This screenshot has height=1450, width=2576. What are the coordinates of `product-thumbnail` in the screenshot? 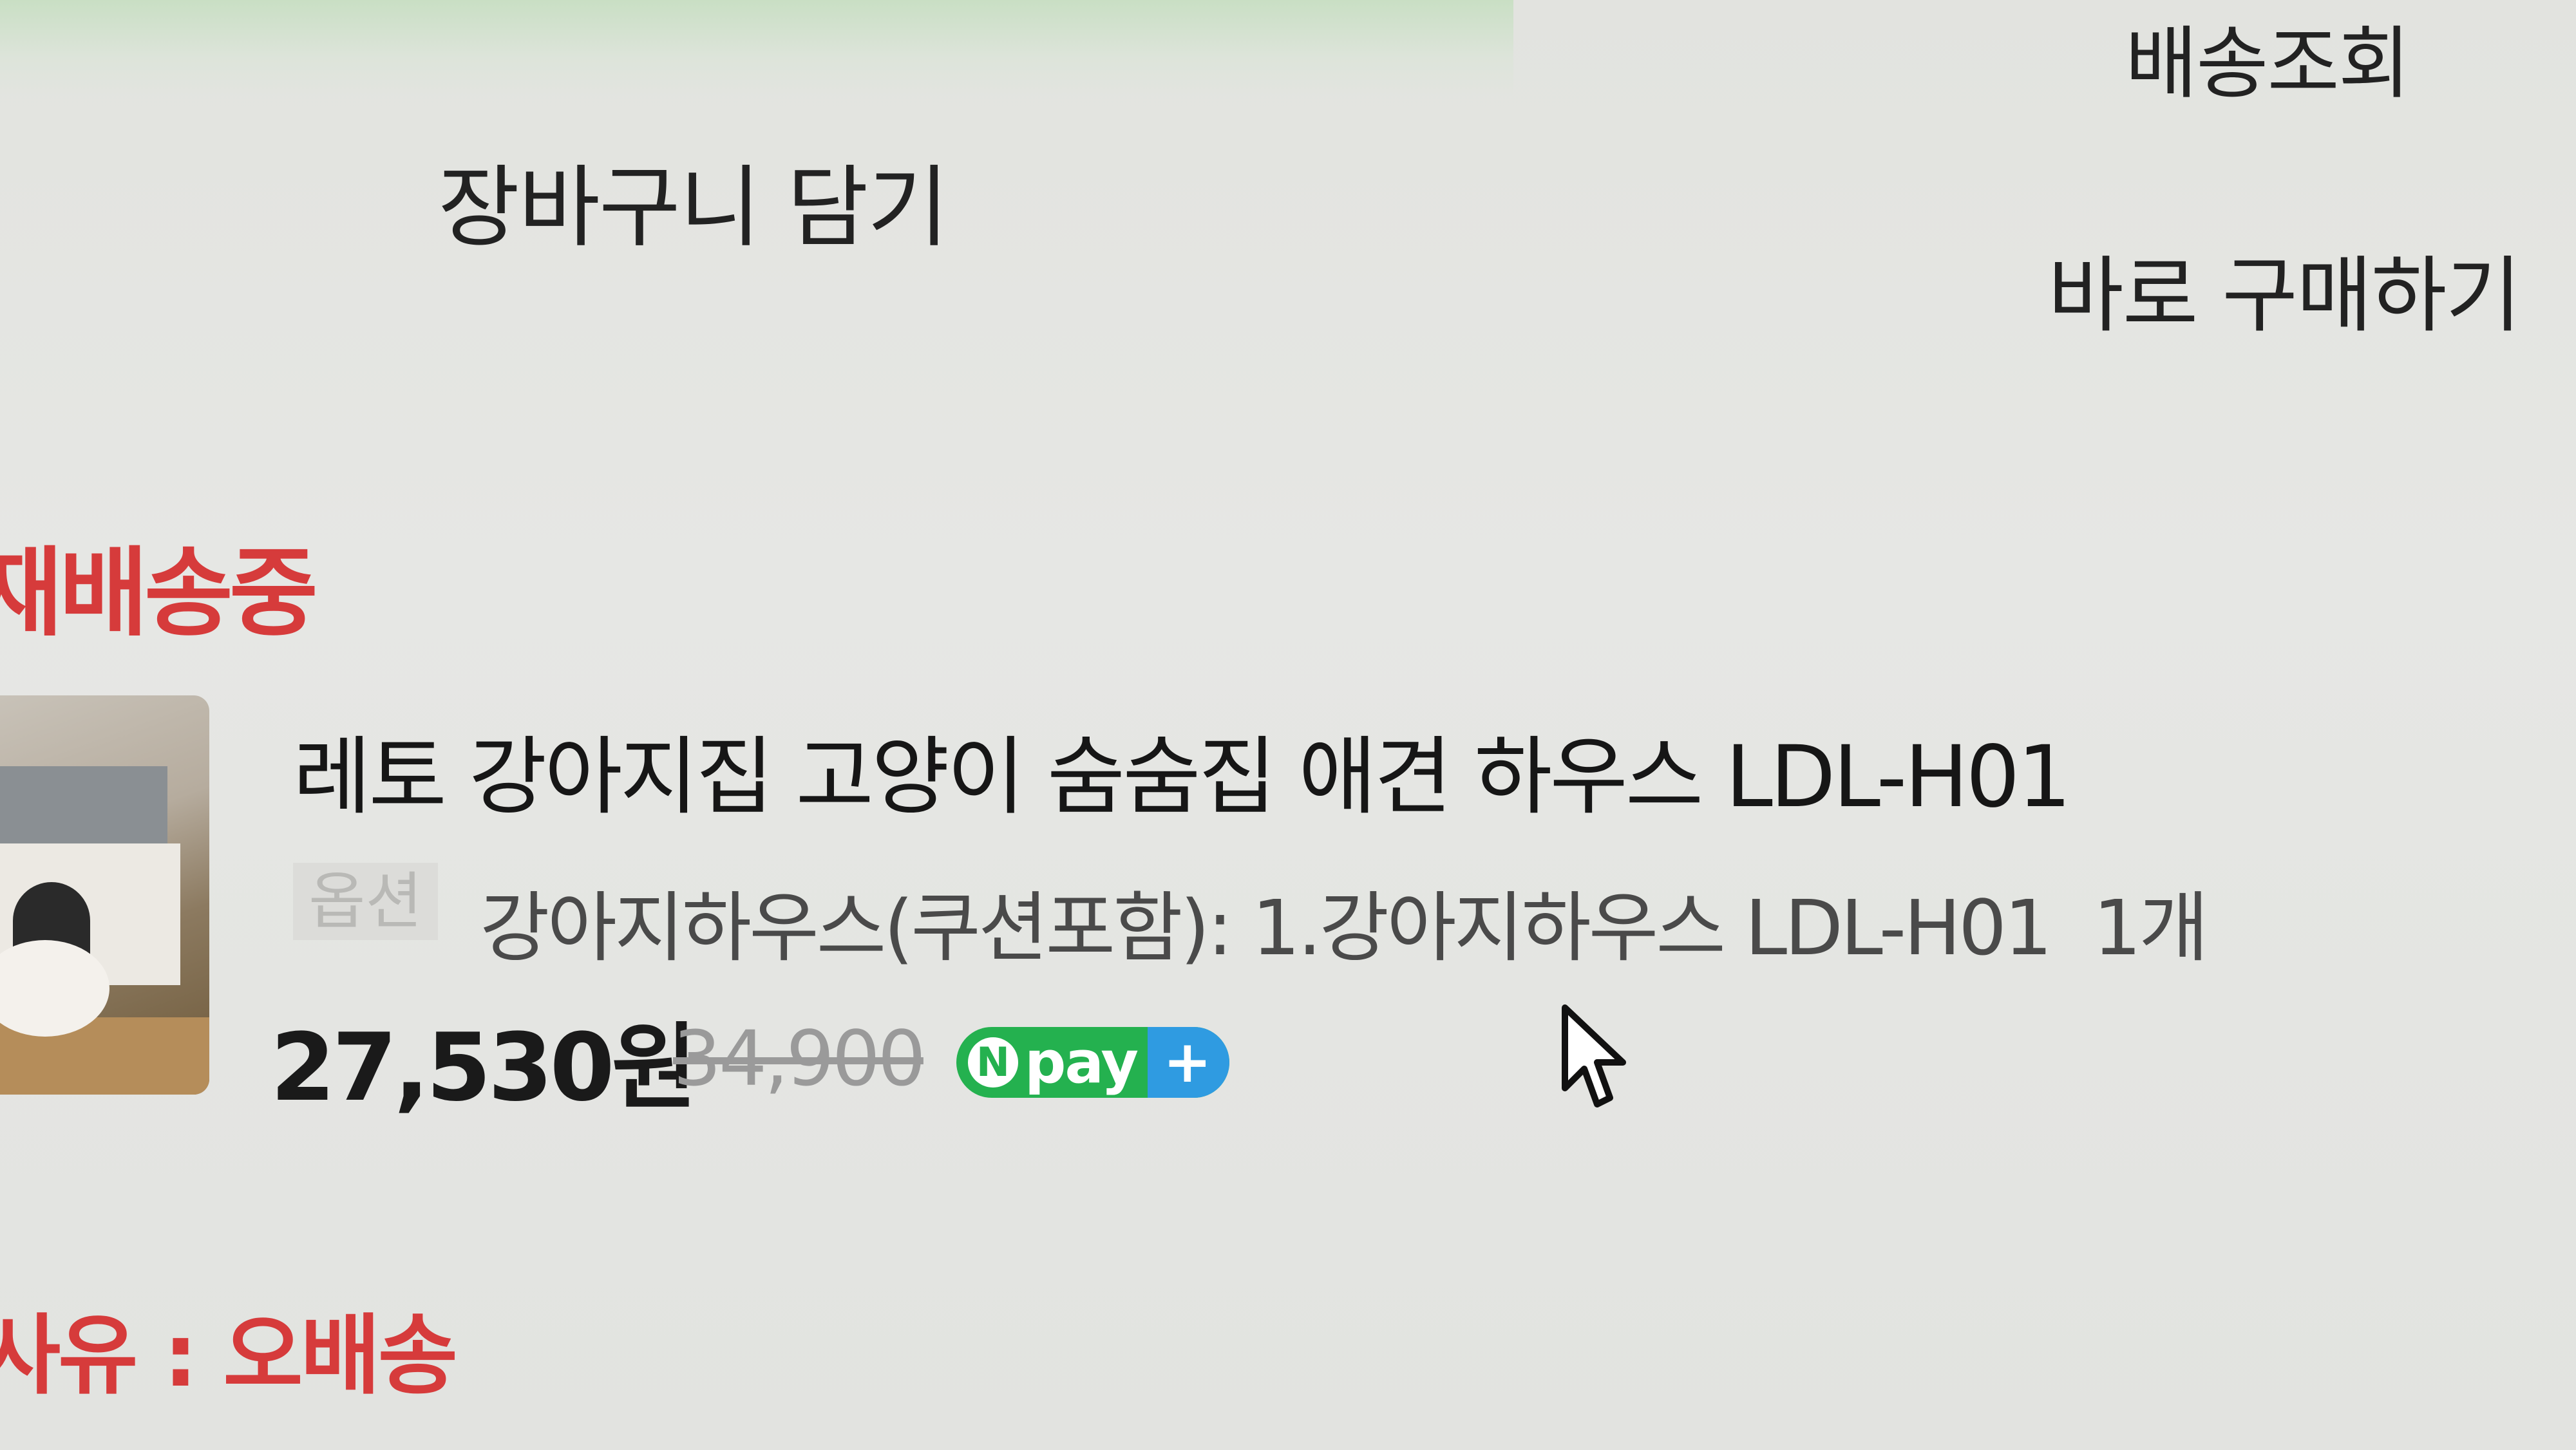 It's located at (104, 895).